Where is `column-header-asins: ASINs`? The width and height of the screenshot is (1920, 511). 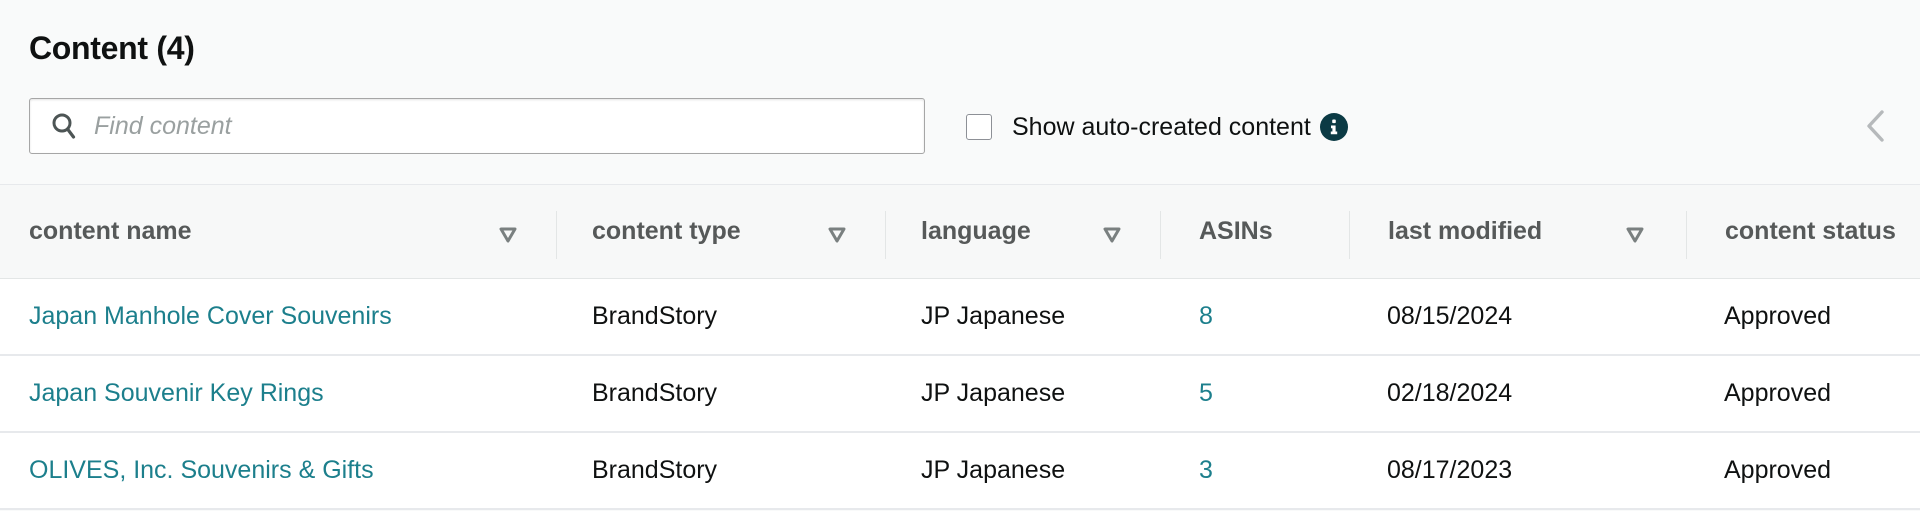 column-header-asins: ASINs is located at coordinates (1255, 231).